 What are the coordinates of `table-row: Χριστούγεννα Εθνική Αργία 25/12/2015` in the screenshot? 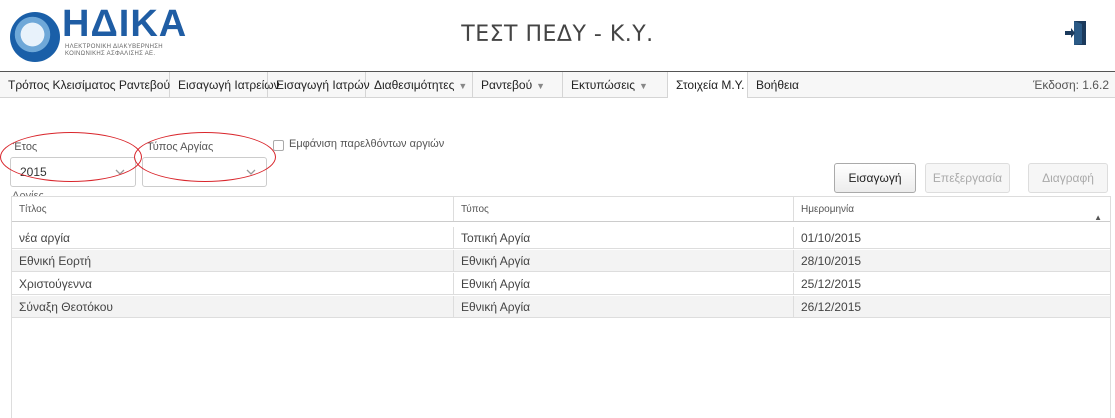 It's located at (561, 284).